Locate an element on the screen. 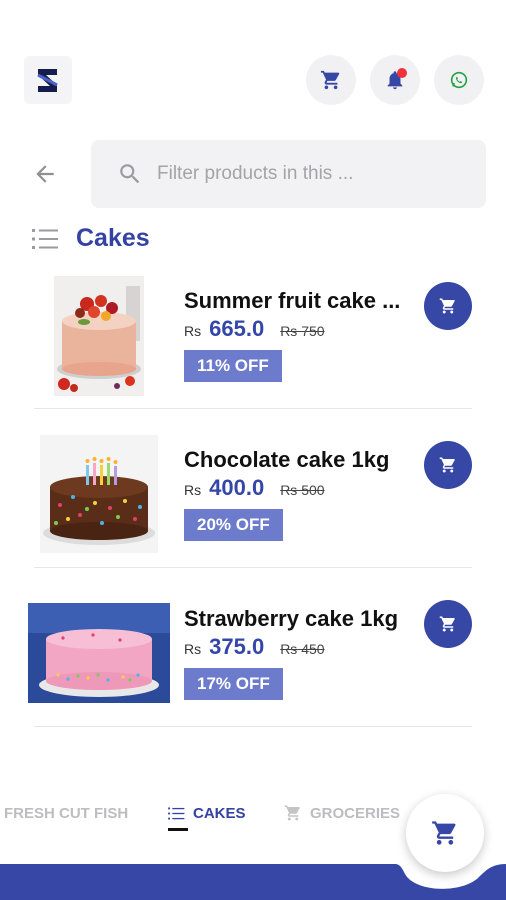 This screenshot has height=900, width=506. whatsapp-button is located at coordinates (459, 80).